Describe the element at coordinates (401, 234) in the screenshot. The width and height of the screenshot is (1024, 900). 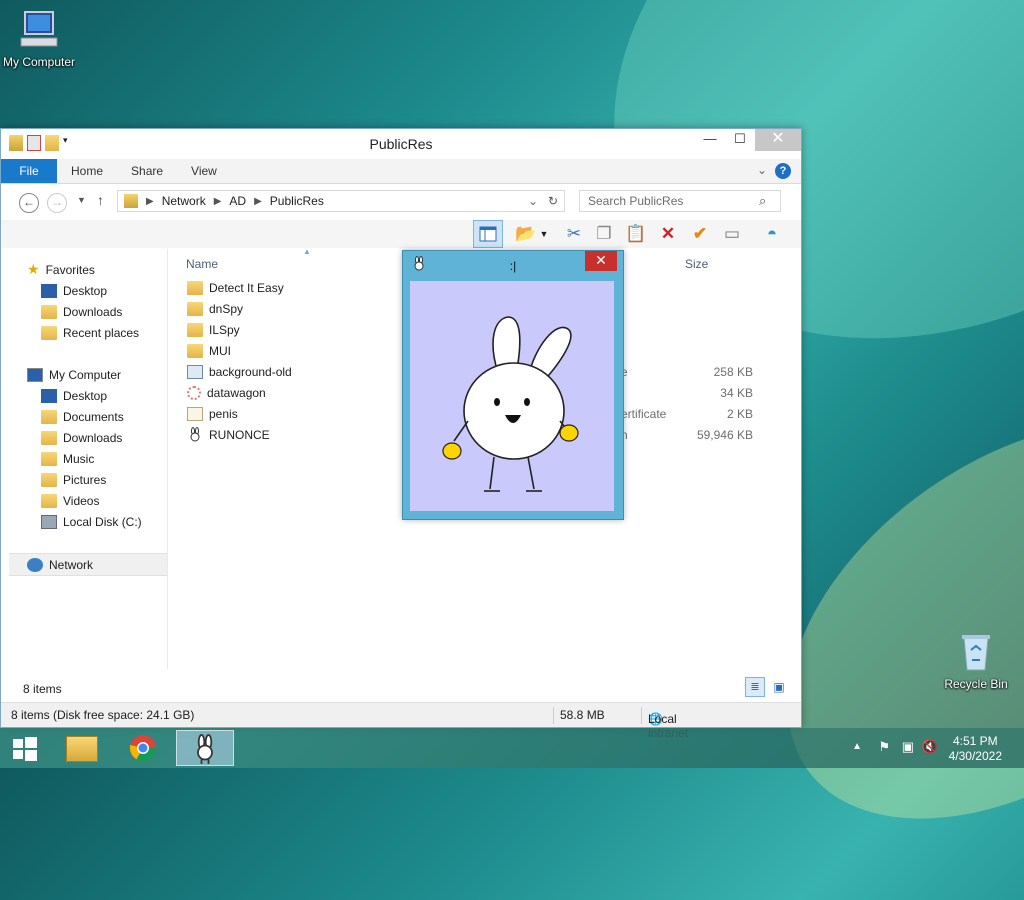
I see `command-toolbar: 📂 ▼ ✂ ❐ 📋 ✕ ✔ ▭ ◓` at that location.